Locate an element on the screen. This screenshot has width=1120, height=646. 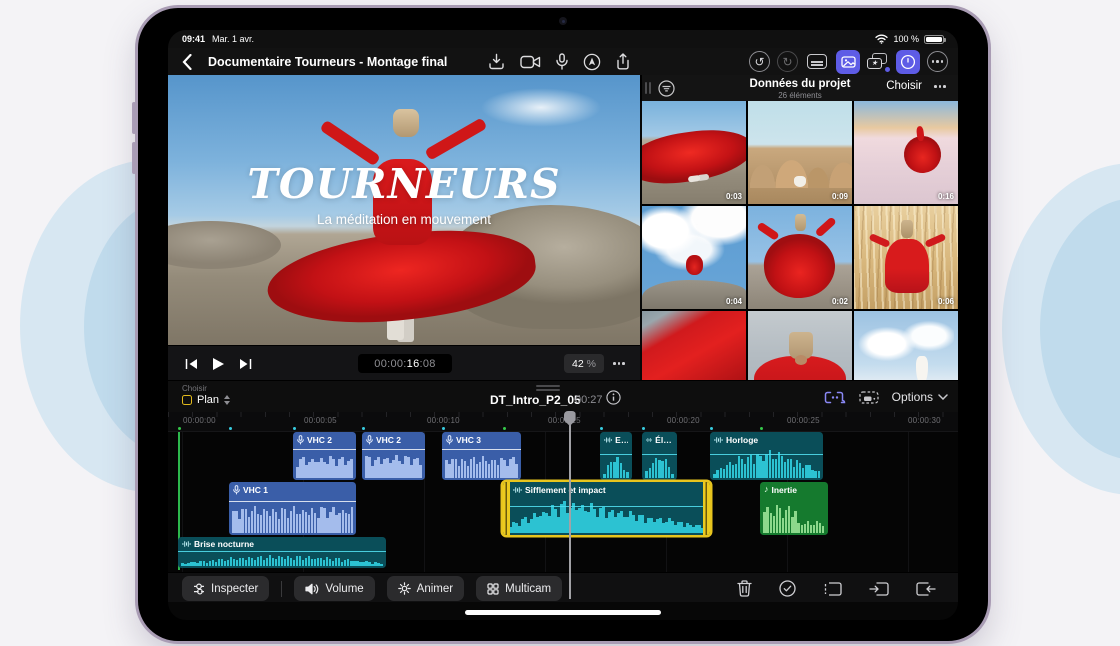
media-browser-icon is located at coordinates (848, 61).